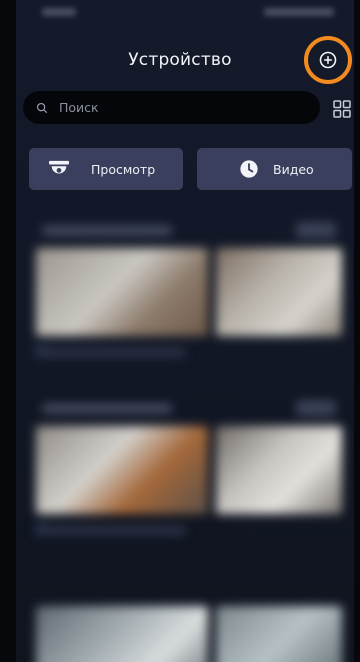 The height and width of the screenshot is (662, 360). I want to click on live-view-label: Просмотр, so click(123, 169).